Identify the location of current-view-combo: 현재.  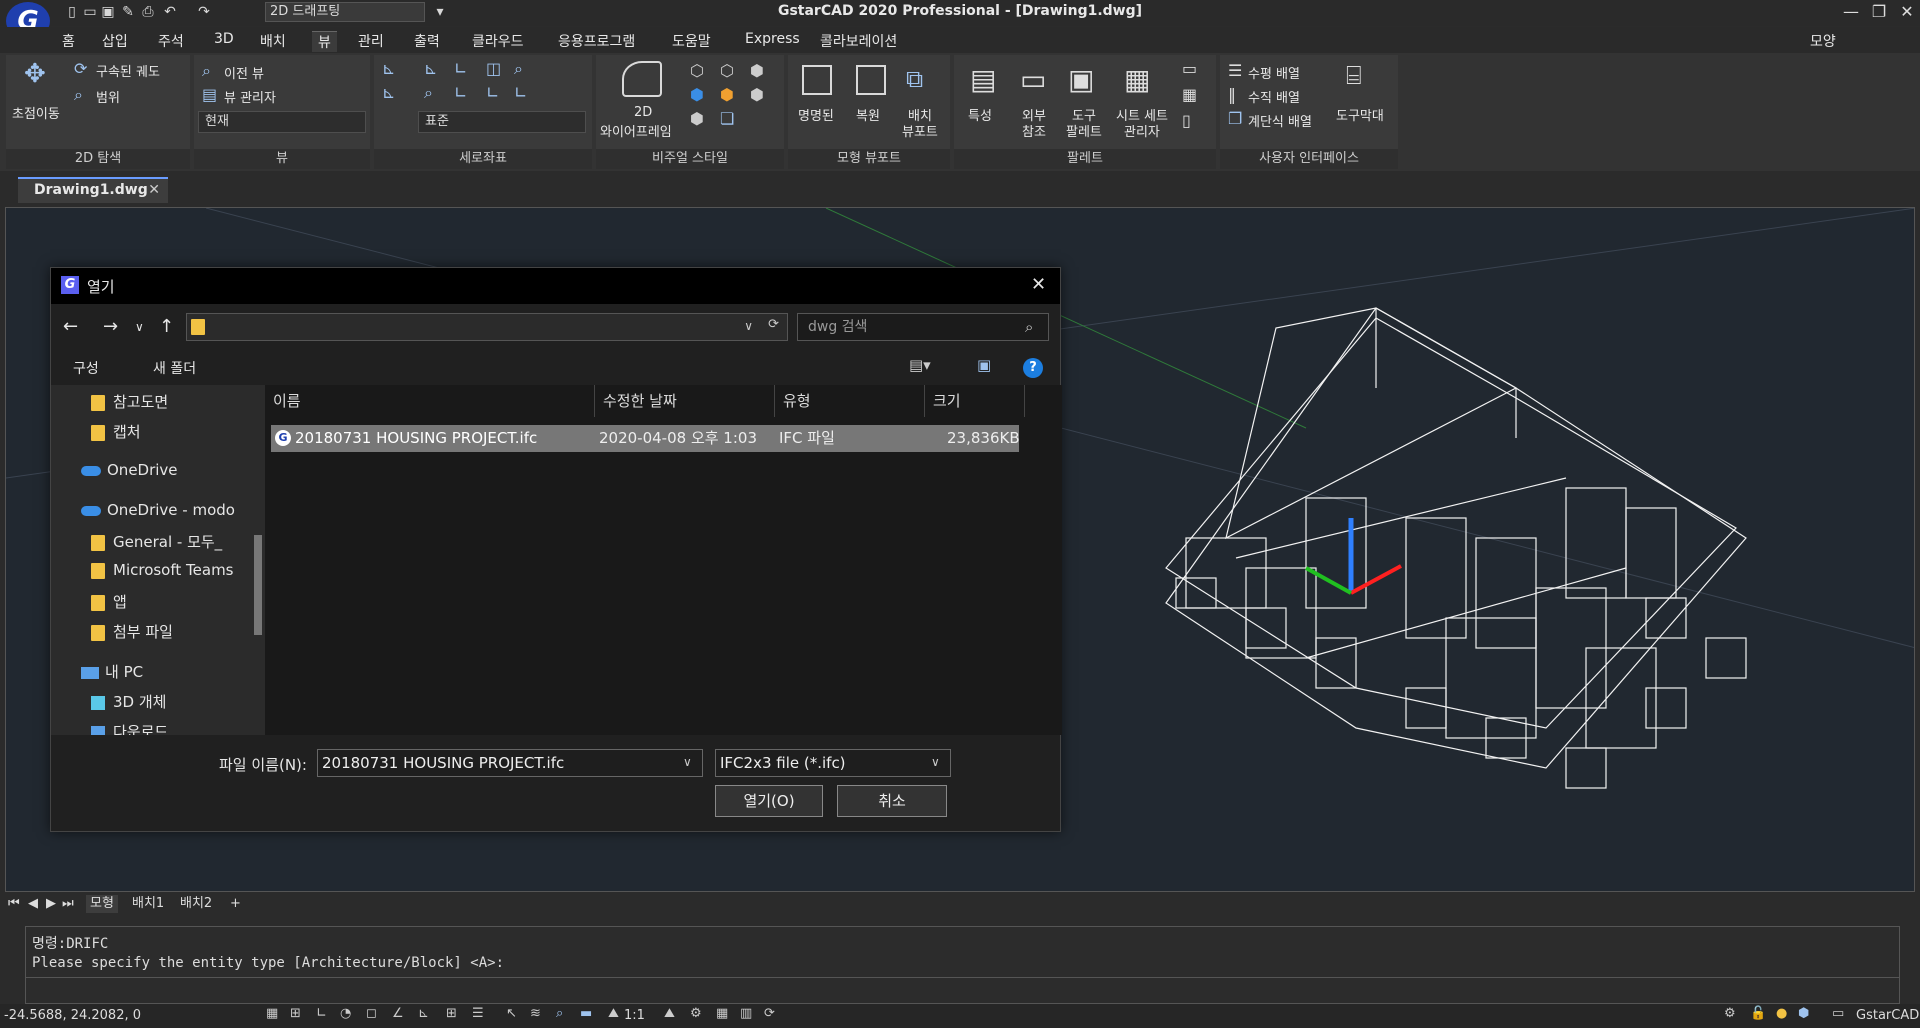
(282, 122).